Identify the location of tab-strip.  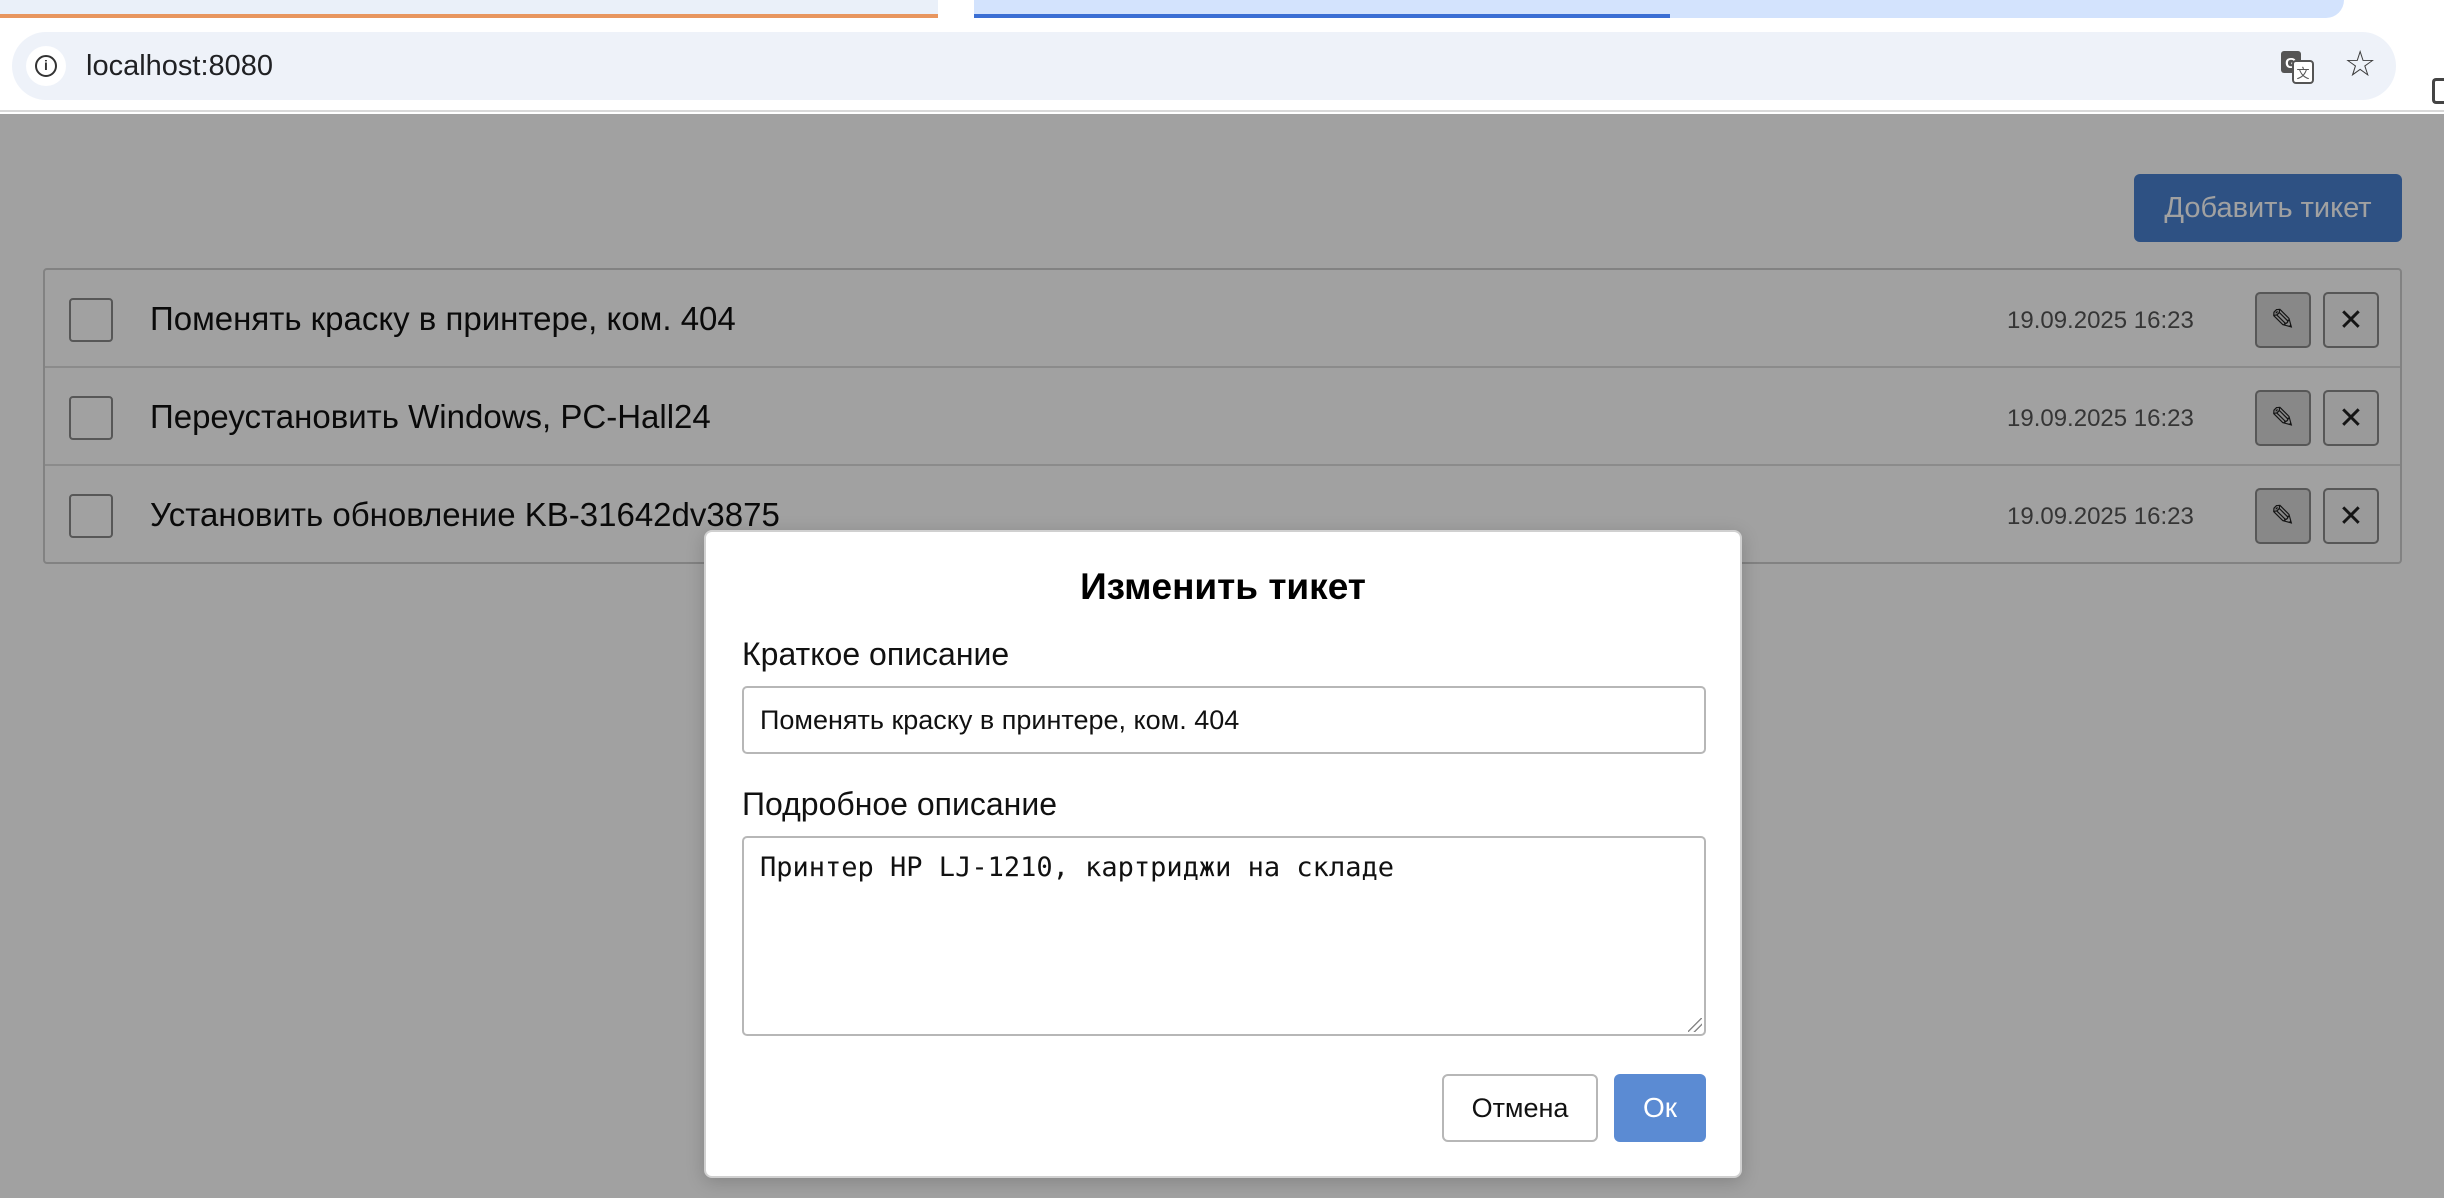
(1222, 12).